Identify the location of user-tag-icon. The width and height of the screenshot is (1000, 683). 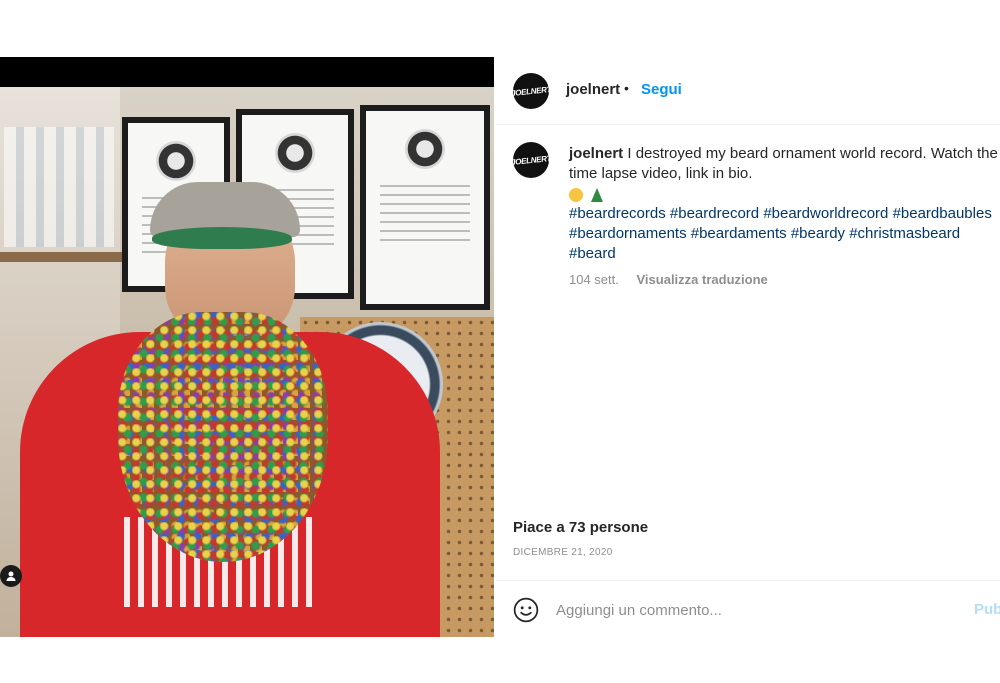
(11, 576).